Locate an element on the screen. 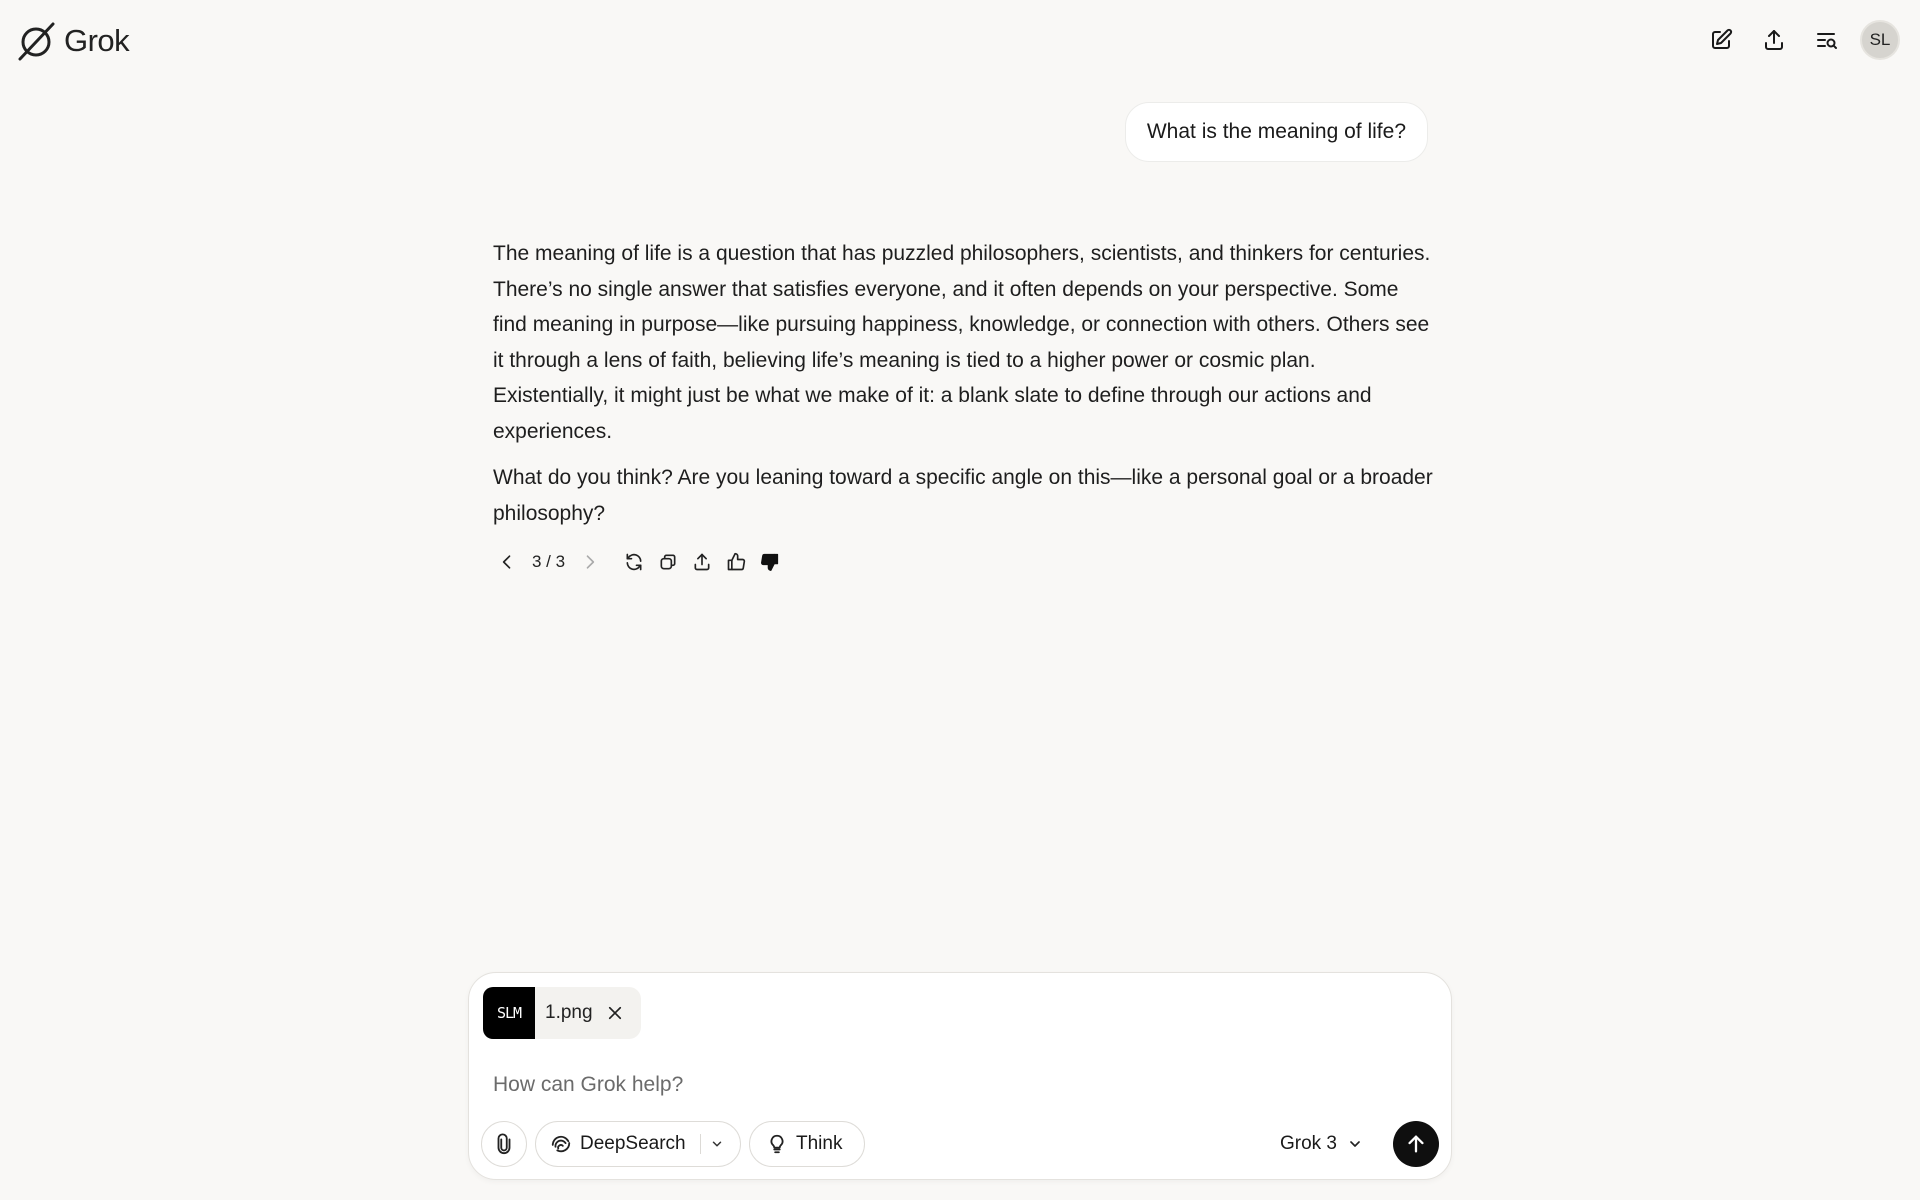 The width and height of the screenshot is (1920, 1200). attachment-thumbnail: SLM is located at coordinates (509, 1013).